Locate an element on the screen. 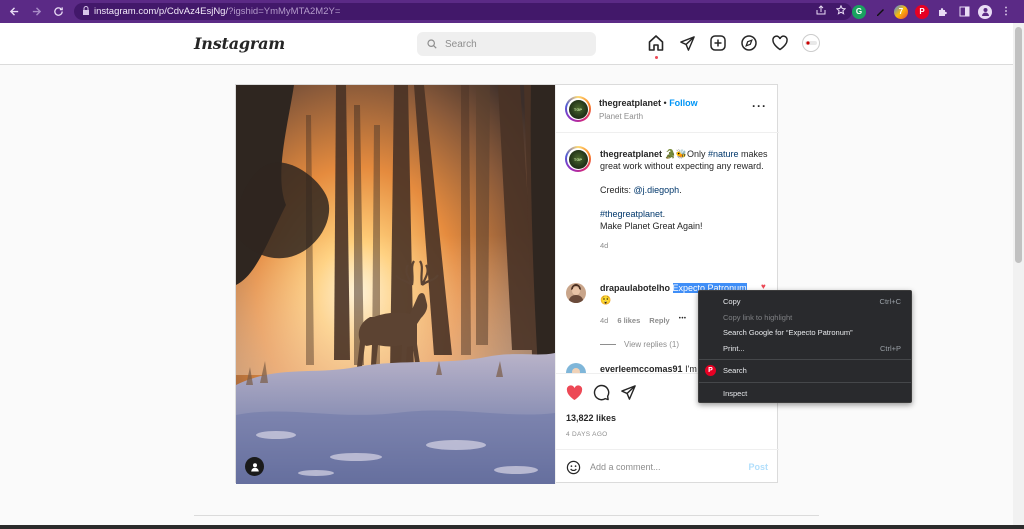  author-avatar: TGP is located at coordinates (578, 109).